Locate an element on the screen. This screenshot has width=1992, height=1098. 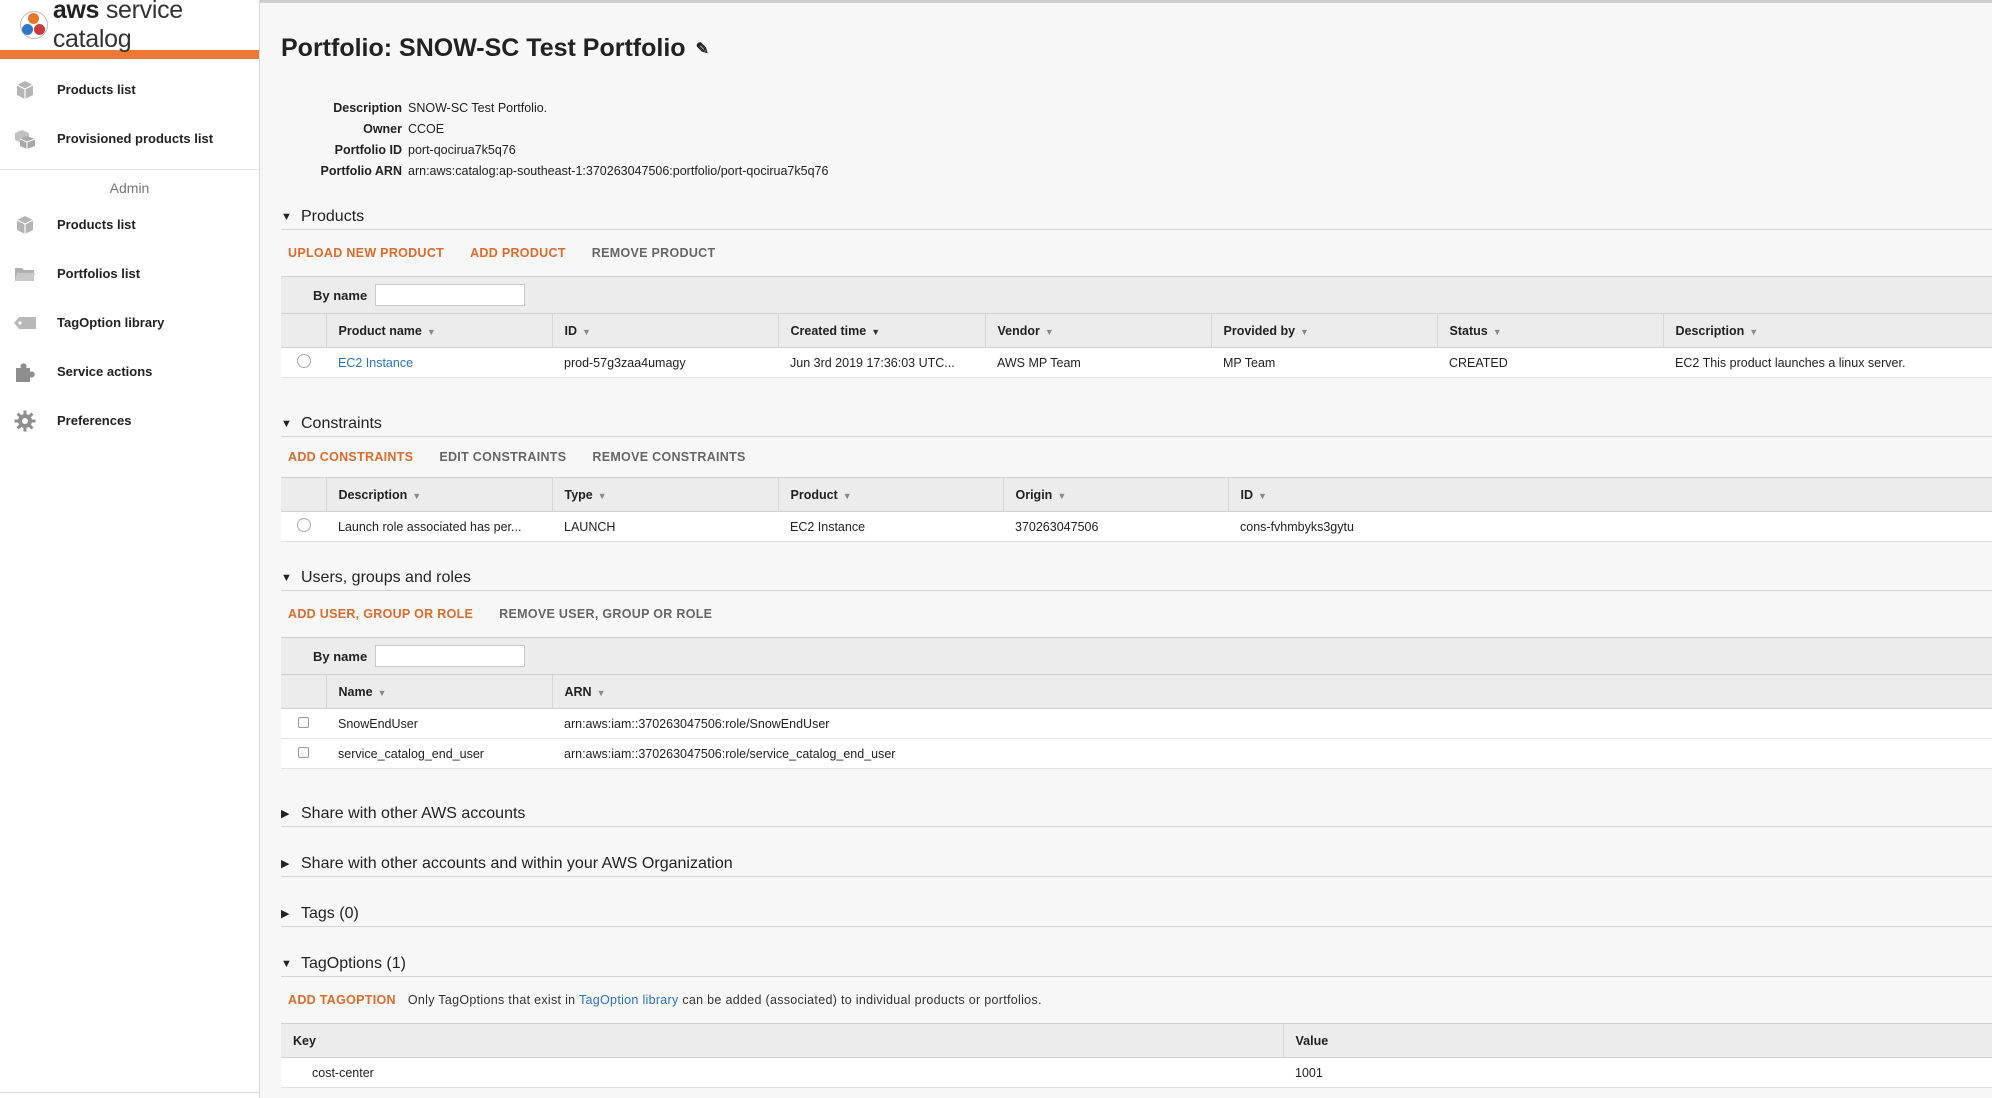
sidebar-item-label: Provisioned products list is located at coordinates (135, 138).